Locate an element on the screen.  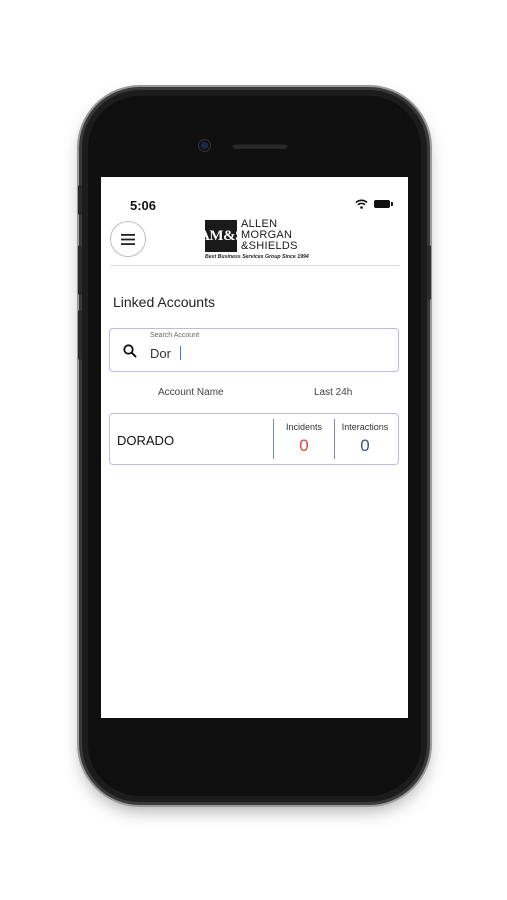
mute-switch is located at coordinates (80, 200).